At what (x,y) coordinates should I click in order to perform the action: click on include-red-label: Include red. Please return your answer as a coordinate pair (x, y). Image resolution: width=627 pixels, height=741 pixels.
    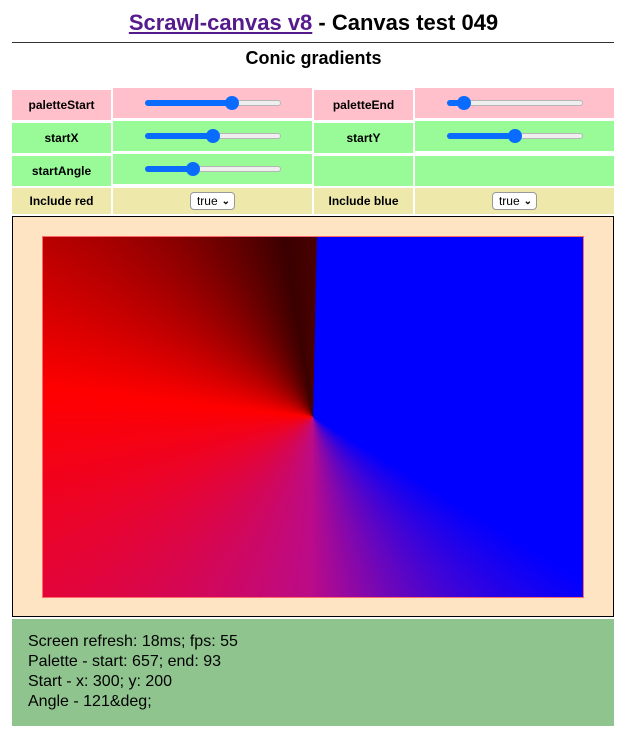
    Looking at the image, I should click on (61, 201).